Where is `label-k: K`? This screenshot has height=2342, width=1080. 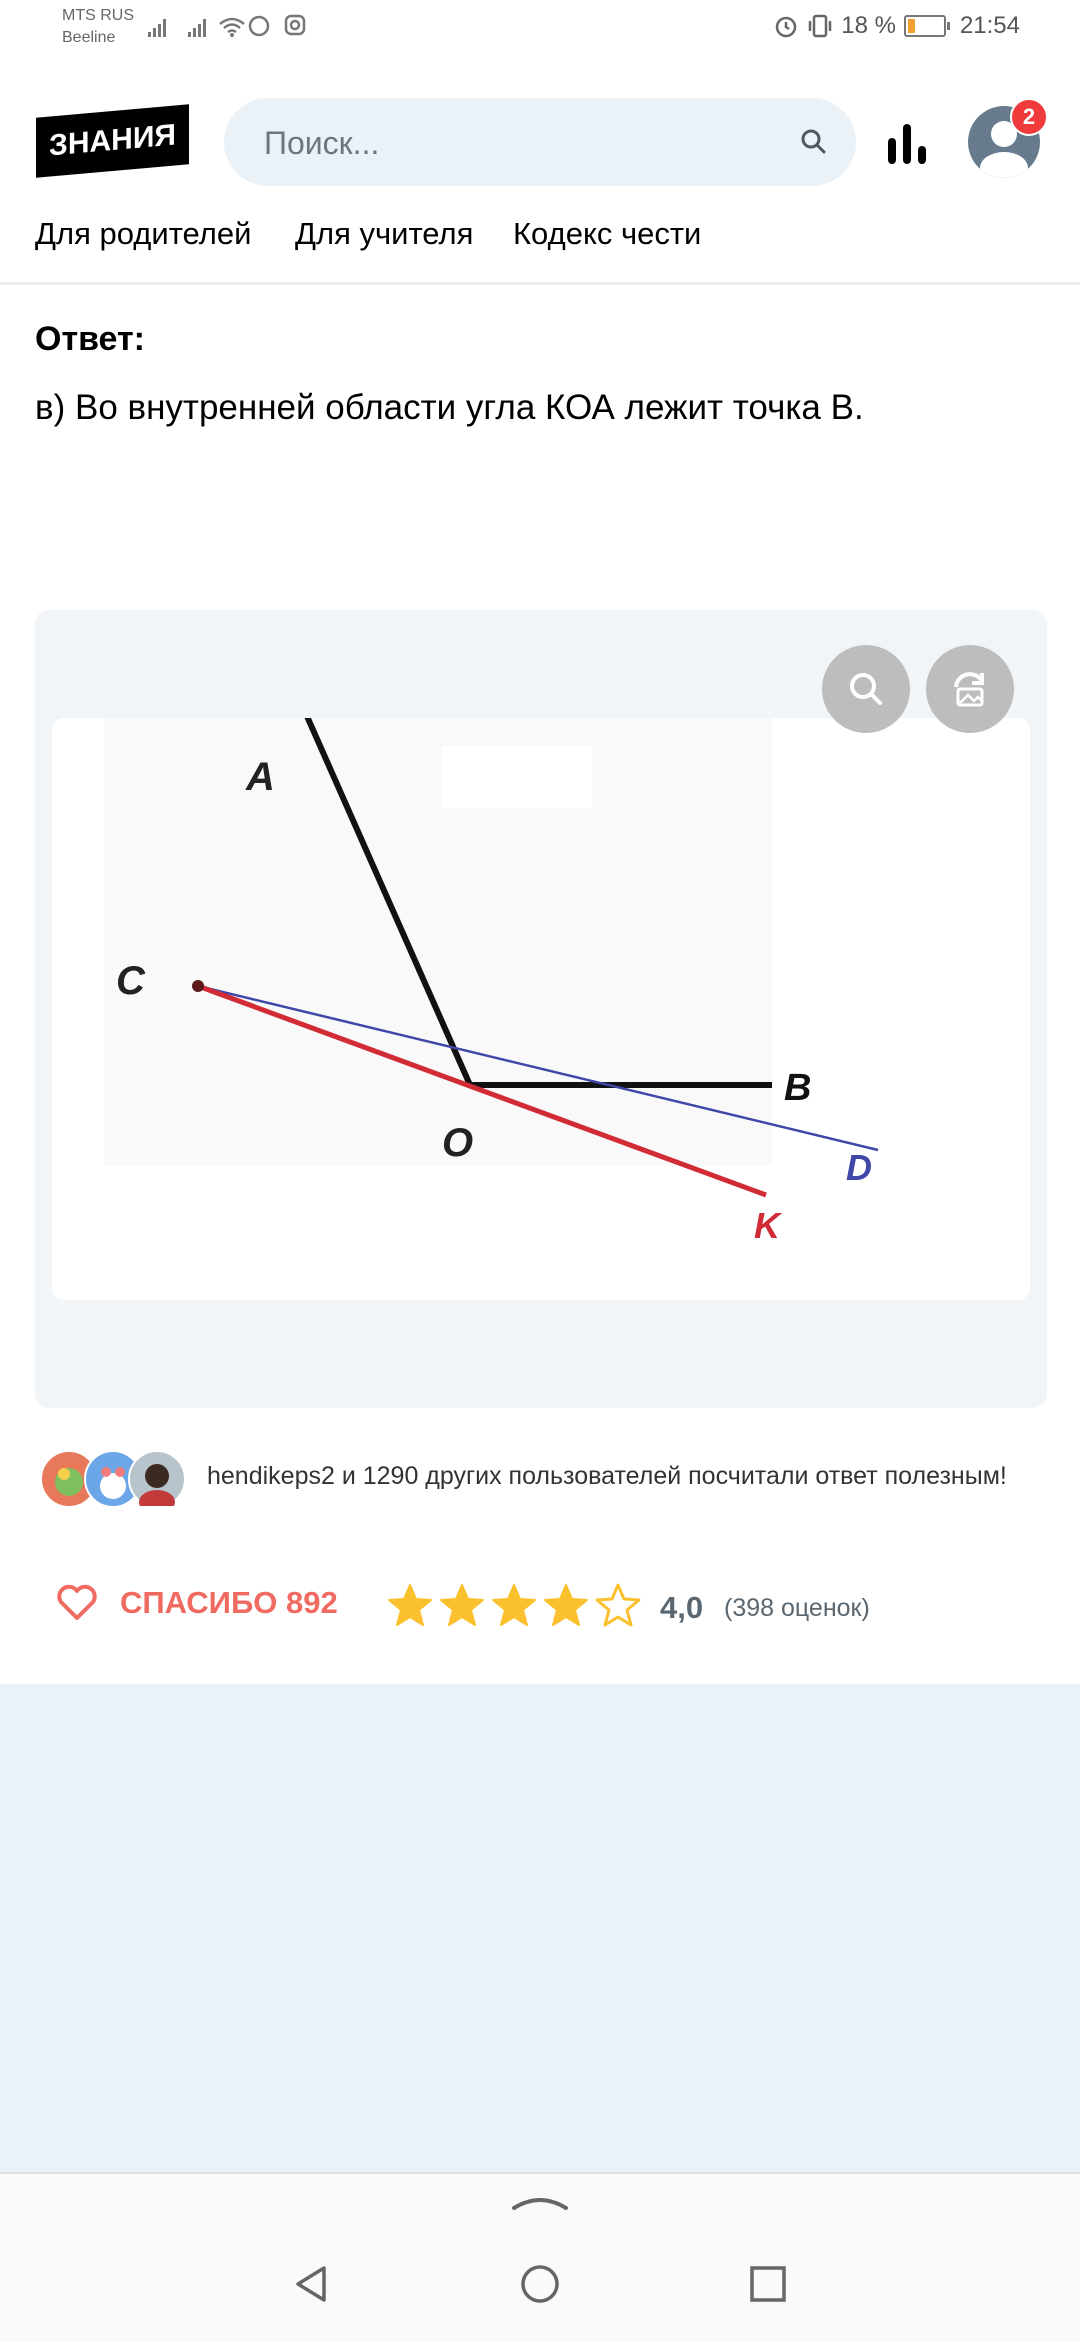
label-k: K is located at coordinates (768, 1225).